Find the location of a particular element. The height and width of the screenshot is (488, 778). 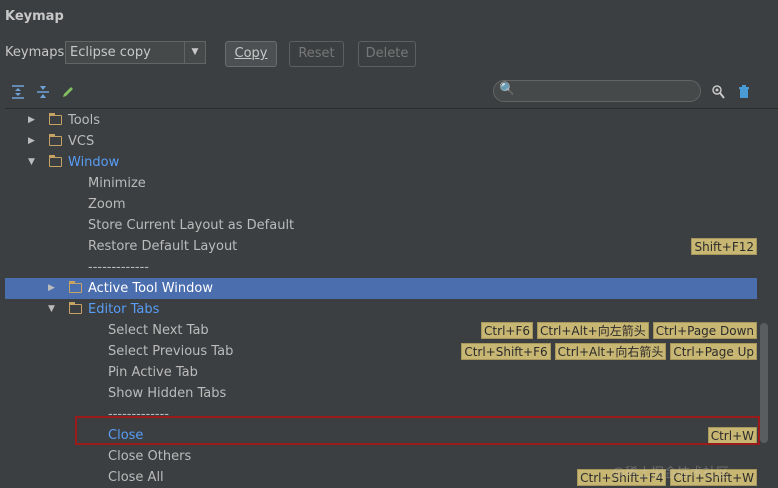

tree-row: Pin Active Tab is located at coordinates (381, 372).